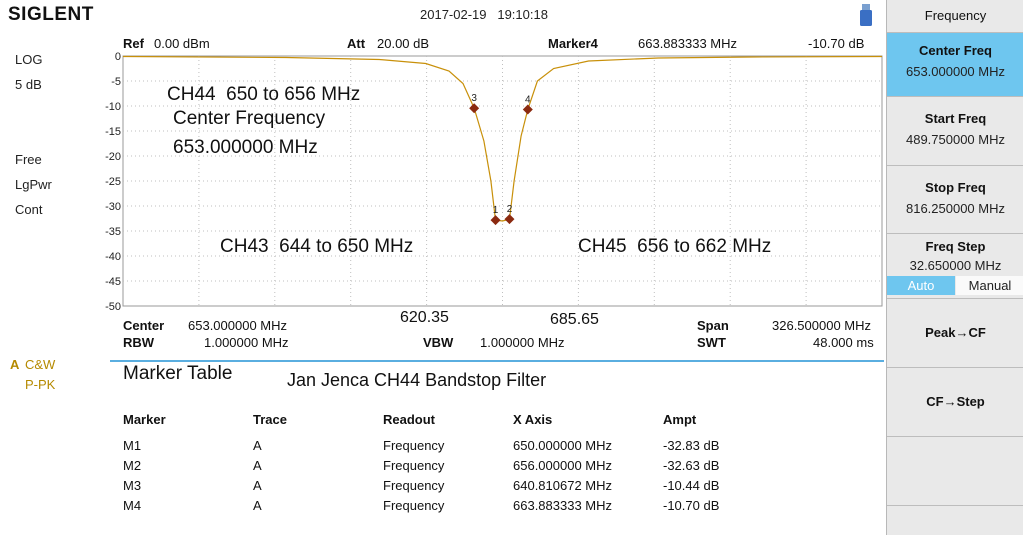 The height and width of the screenshot is (535, 1023). Describe the element at coordinates (238, 325) in the screenshot. I see `center-value: 653.000000 MHz` at that location.